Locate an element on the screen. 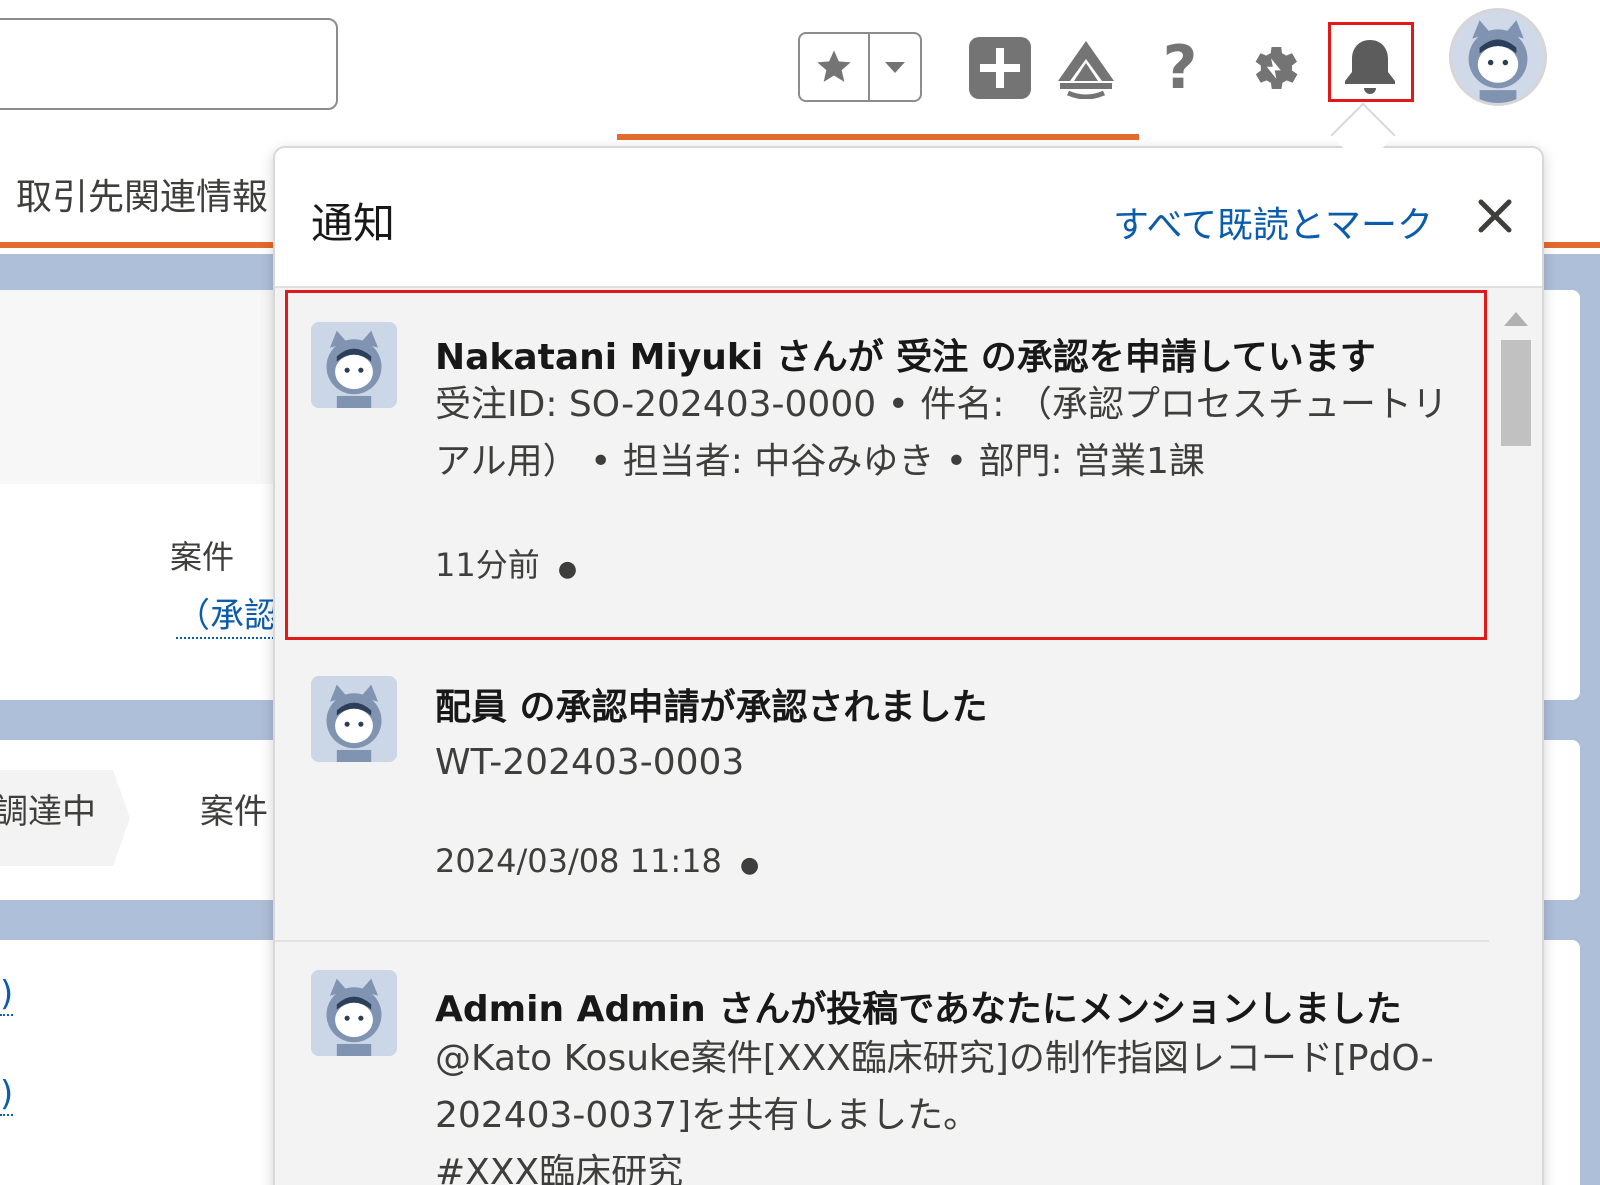 Image resolution: width=1600 pixels, height=1185 pixels. field-link-case: （承認 is located at coordinates (227, 613).